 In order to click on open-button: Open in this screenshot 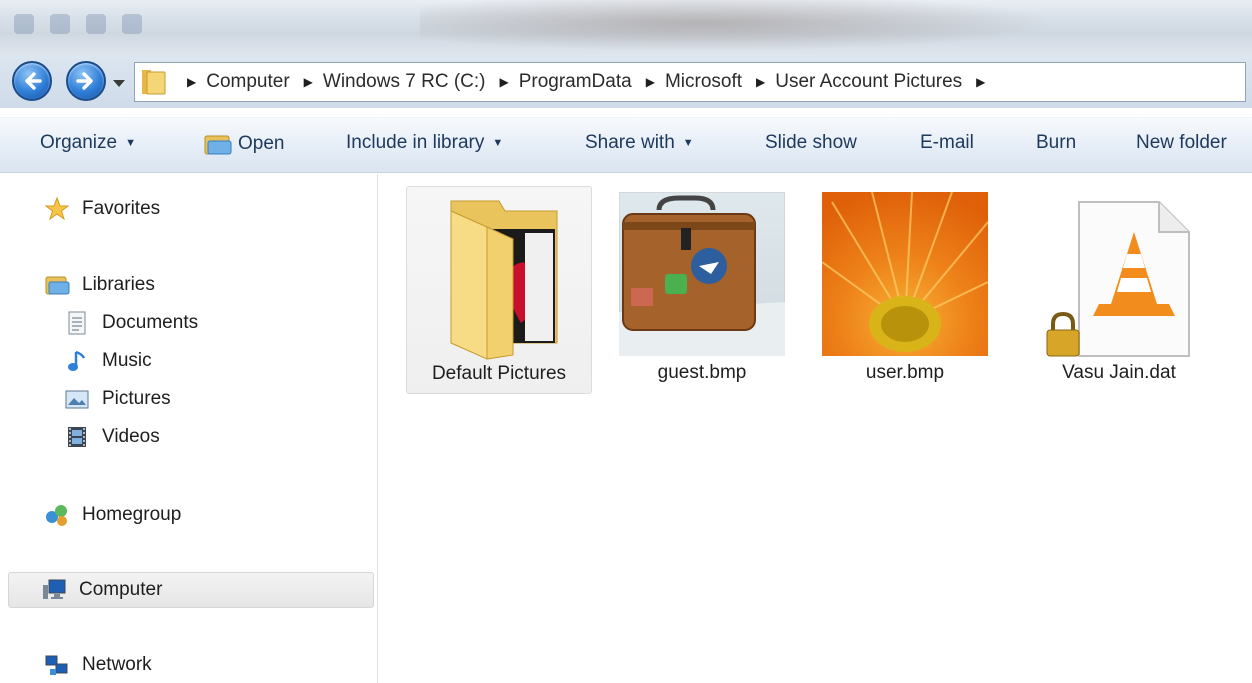, I will do `click(244, 144)`.